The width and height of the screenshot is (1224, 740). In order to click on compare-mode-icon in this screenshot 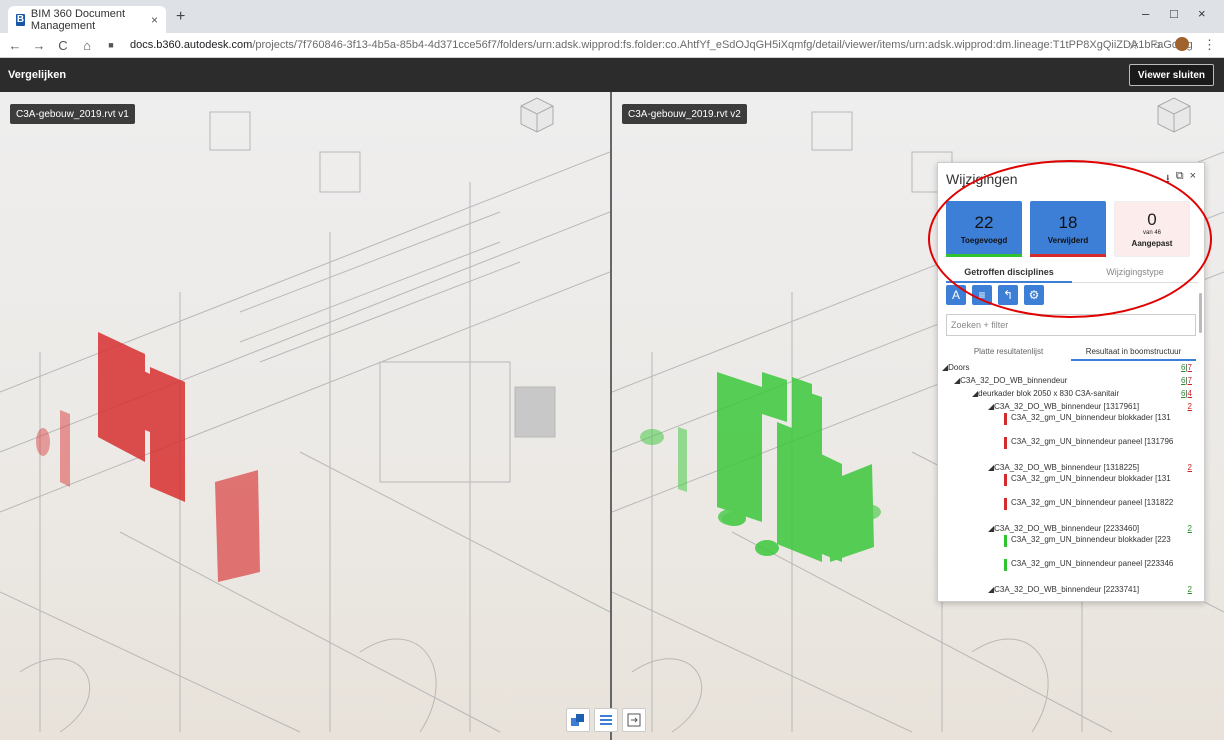, I will do `click(578, 720)`.